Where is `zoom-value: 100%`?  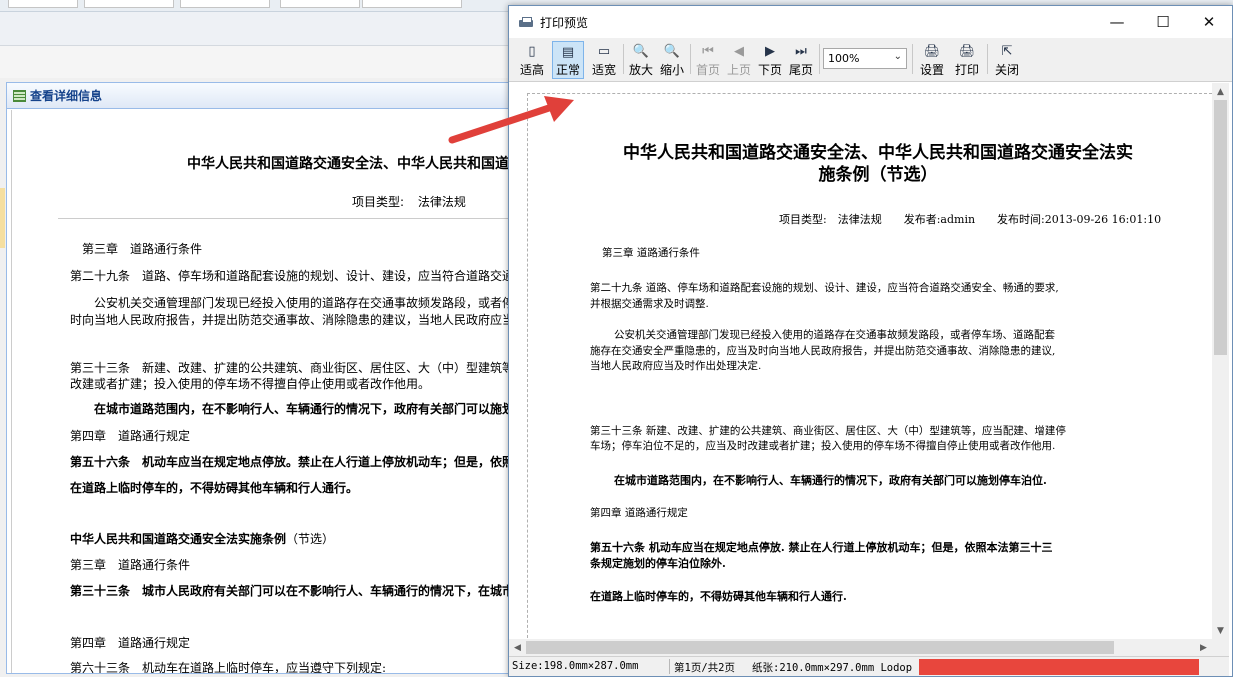
zoom-value: 100% is located at coordinates (844, 58).